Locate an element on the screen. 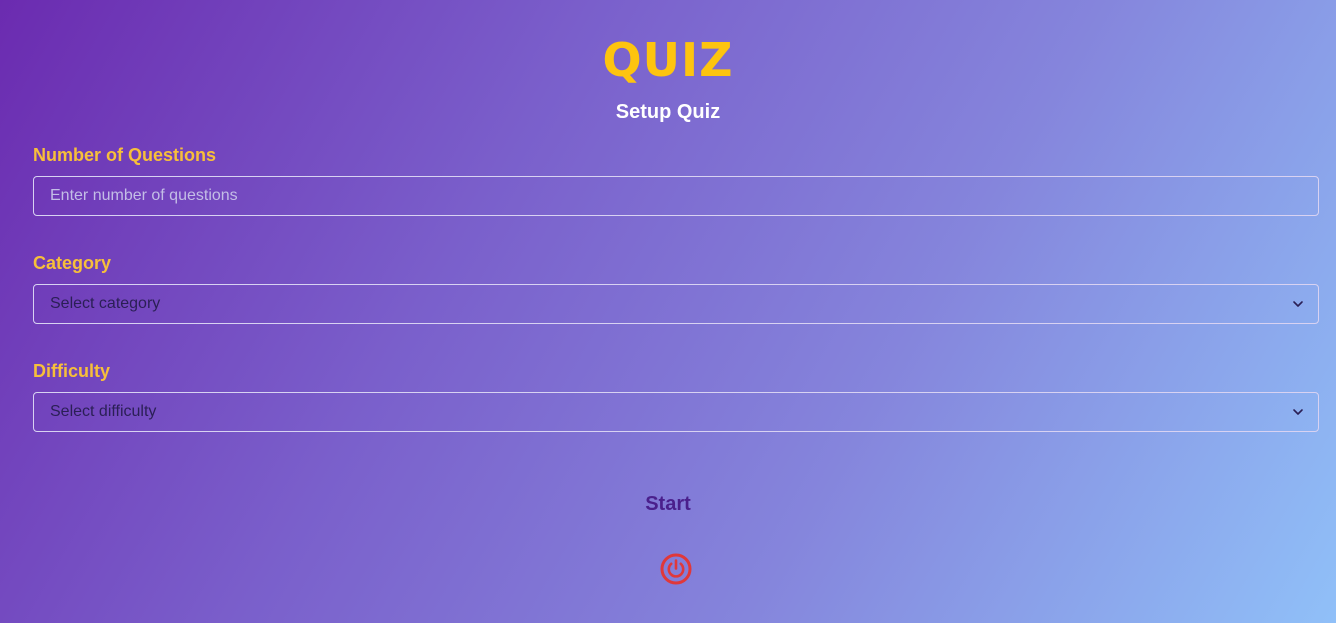 Image resolution: width=1336 pixels, height=623 pixels. questions-input is located at coordinates (676, 196).